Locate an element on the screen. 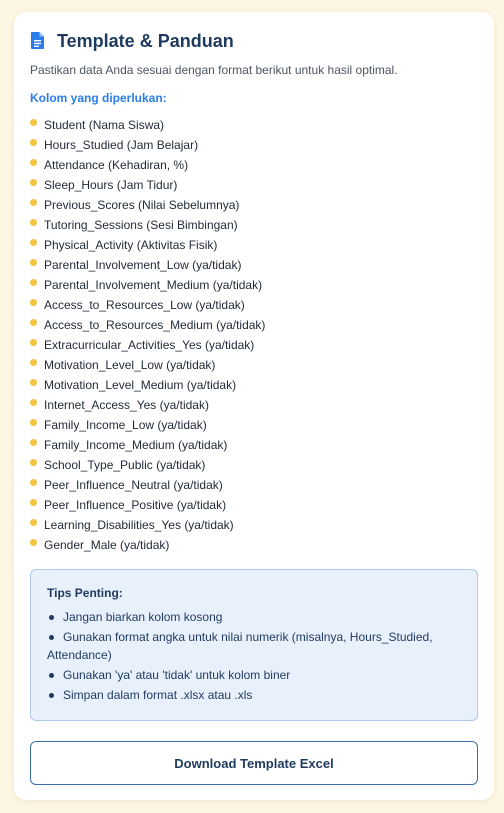 This screenshot has width=504, height=813. download-button-label: Download Template Excel is located at coordinates (254, 763).